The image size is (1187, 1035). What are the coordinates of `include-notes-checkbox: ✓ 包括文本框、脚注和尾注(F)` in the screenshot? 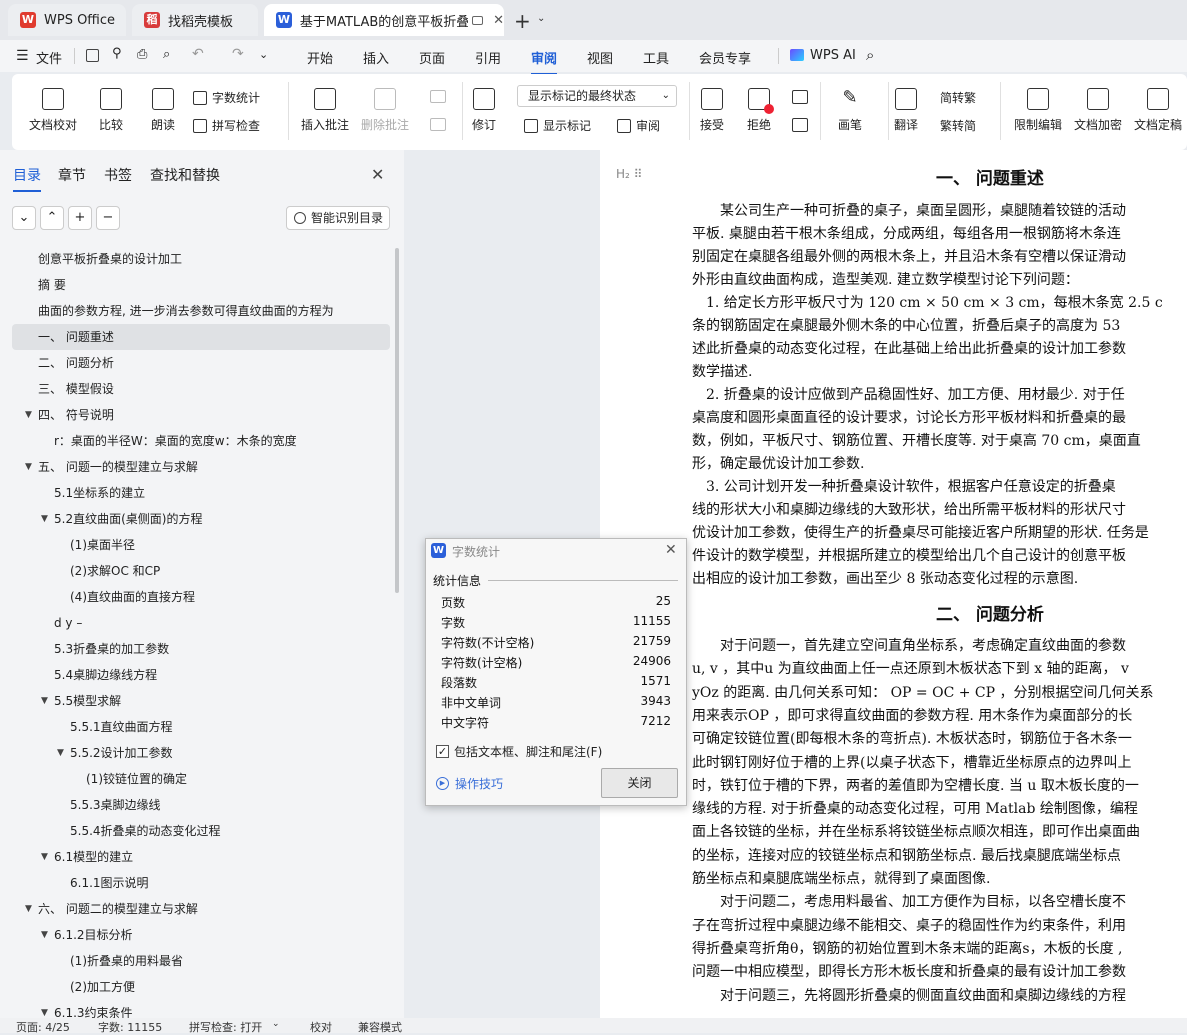 It's located at (519, 751).